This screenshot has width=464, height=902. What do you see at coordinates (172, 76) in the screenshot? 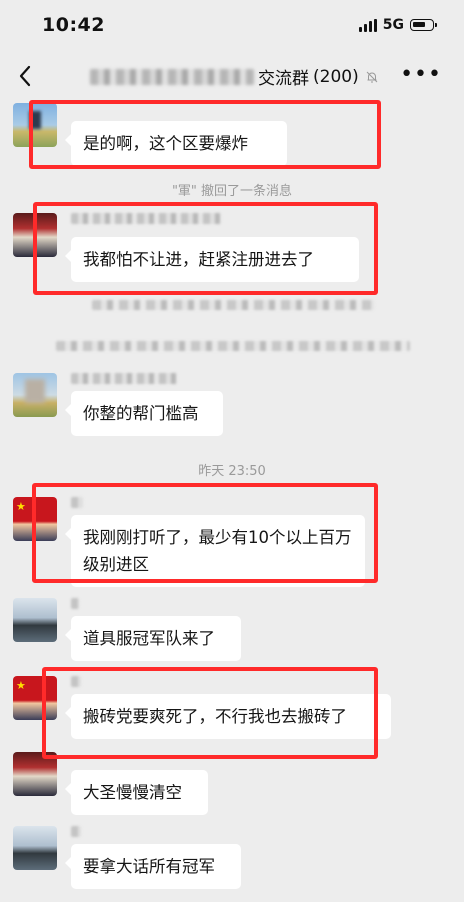
I see `blurred-group-name` at bounding box center [172, 76].